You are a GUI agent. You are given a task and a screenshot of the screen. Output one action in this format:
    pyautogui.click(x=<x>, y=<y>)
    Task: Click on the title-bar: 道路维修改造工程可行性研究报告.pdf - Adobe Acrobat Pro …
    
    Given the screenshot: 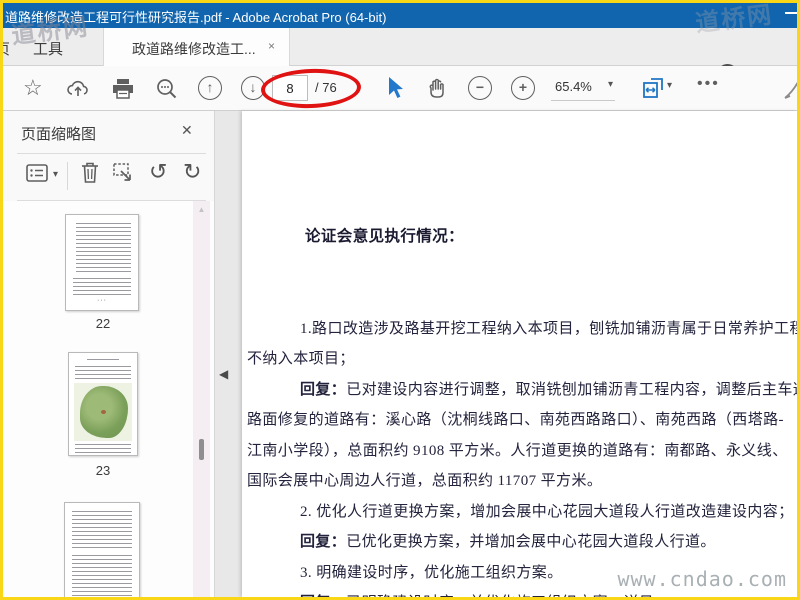 What is the action you would take?
    pyautogui.click(x=400, y=15)
    